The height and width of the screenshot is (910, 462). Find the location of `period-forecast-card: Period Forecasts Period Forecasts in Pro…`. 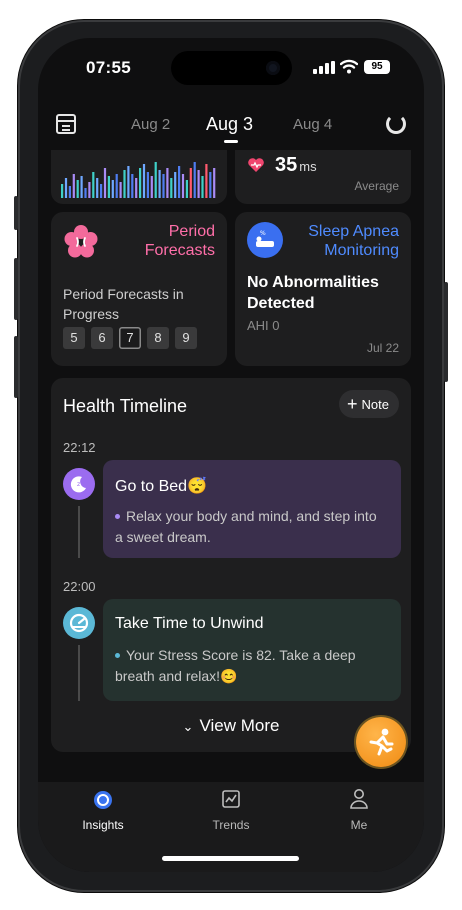

period-forecast-card: Period Forecasts Period Forecasts in Pro… is located at coordinates (139, 289).